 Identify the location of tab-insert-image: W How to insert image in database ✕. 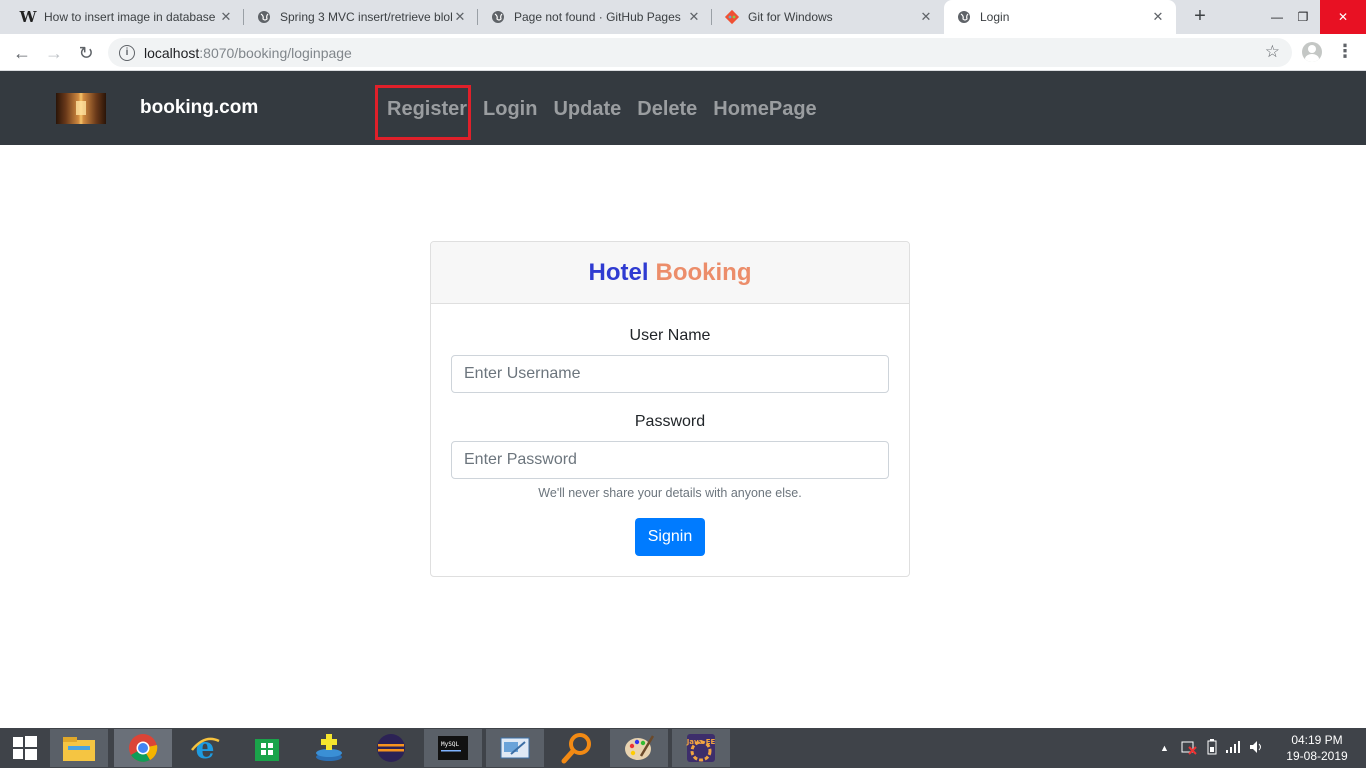
(126, 17).